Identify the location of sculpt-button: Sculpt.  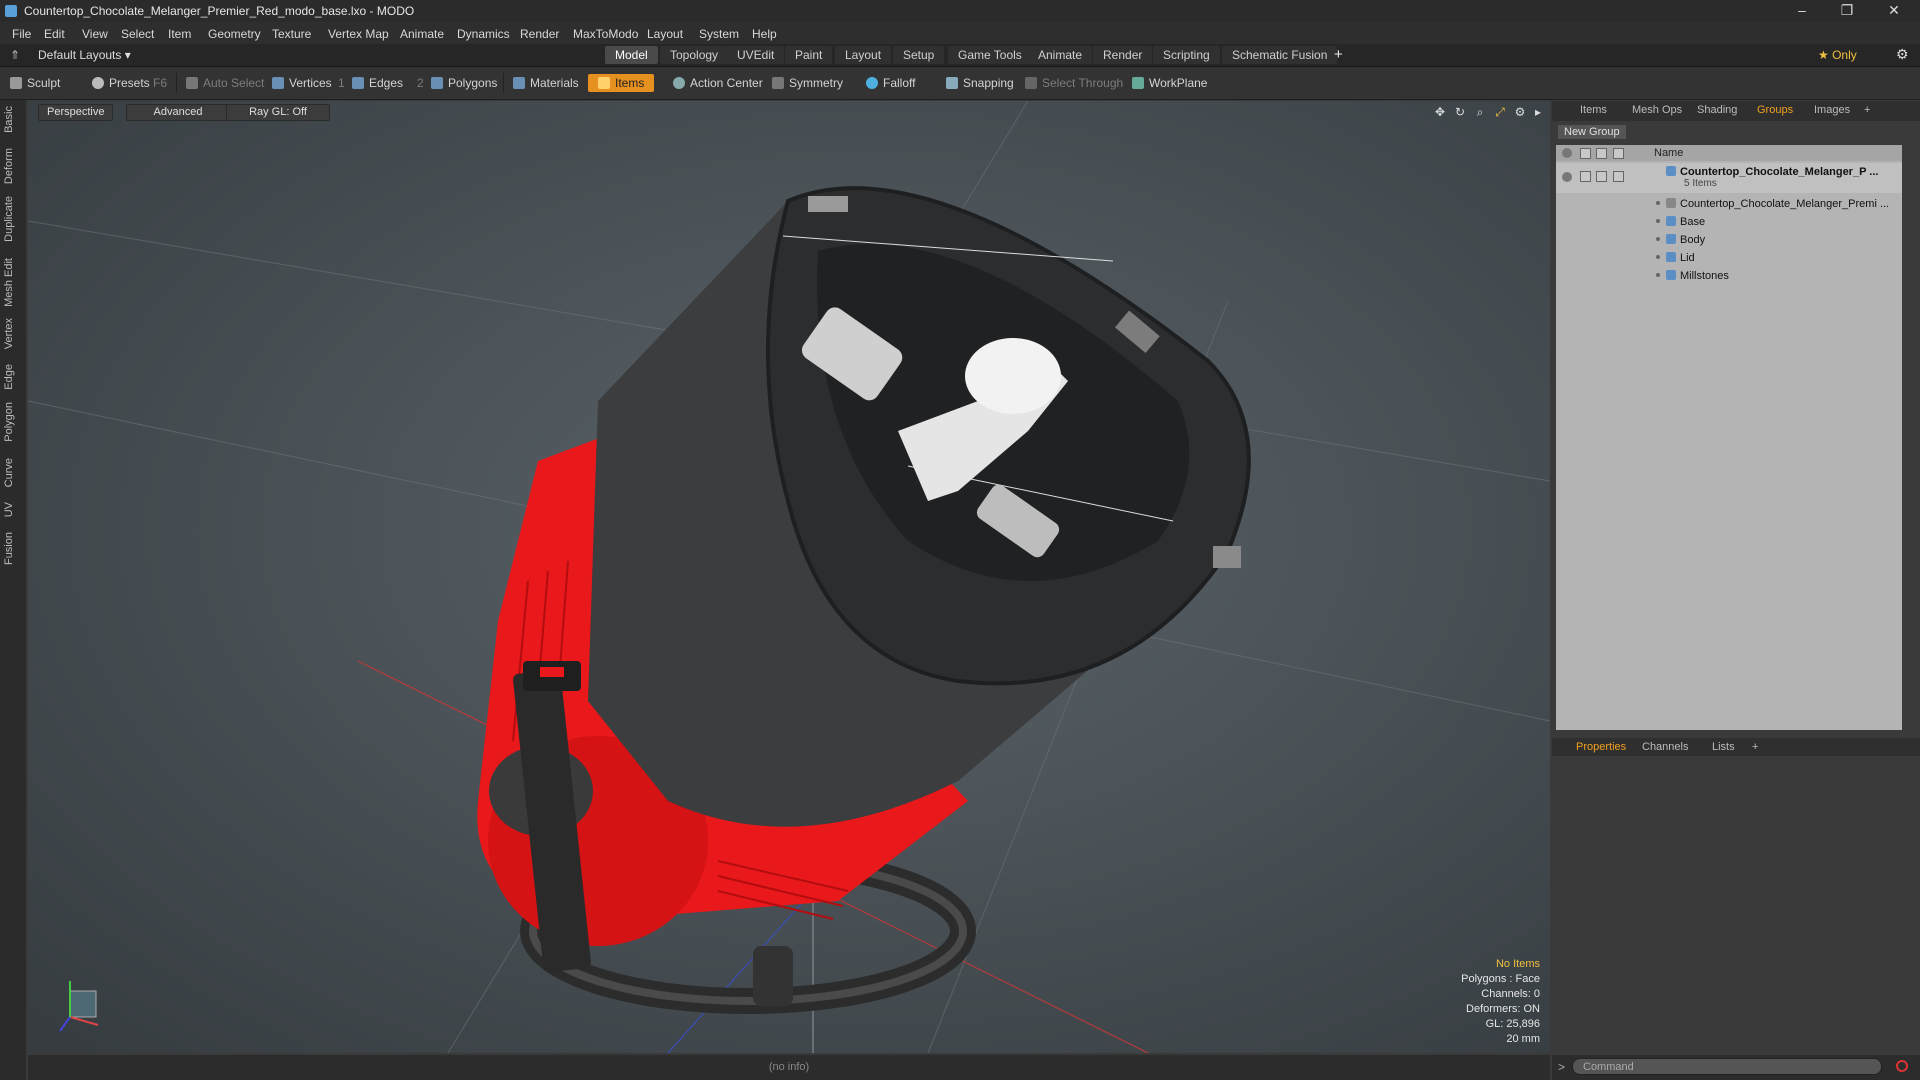
(35, 83).